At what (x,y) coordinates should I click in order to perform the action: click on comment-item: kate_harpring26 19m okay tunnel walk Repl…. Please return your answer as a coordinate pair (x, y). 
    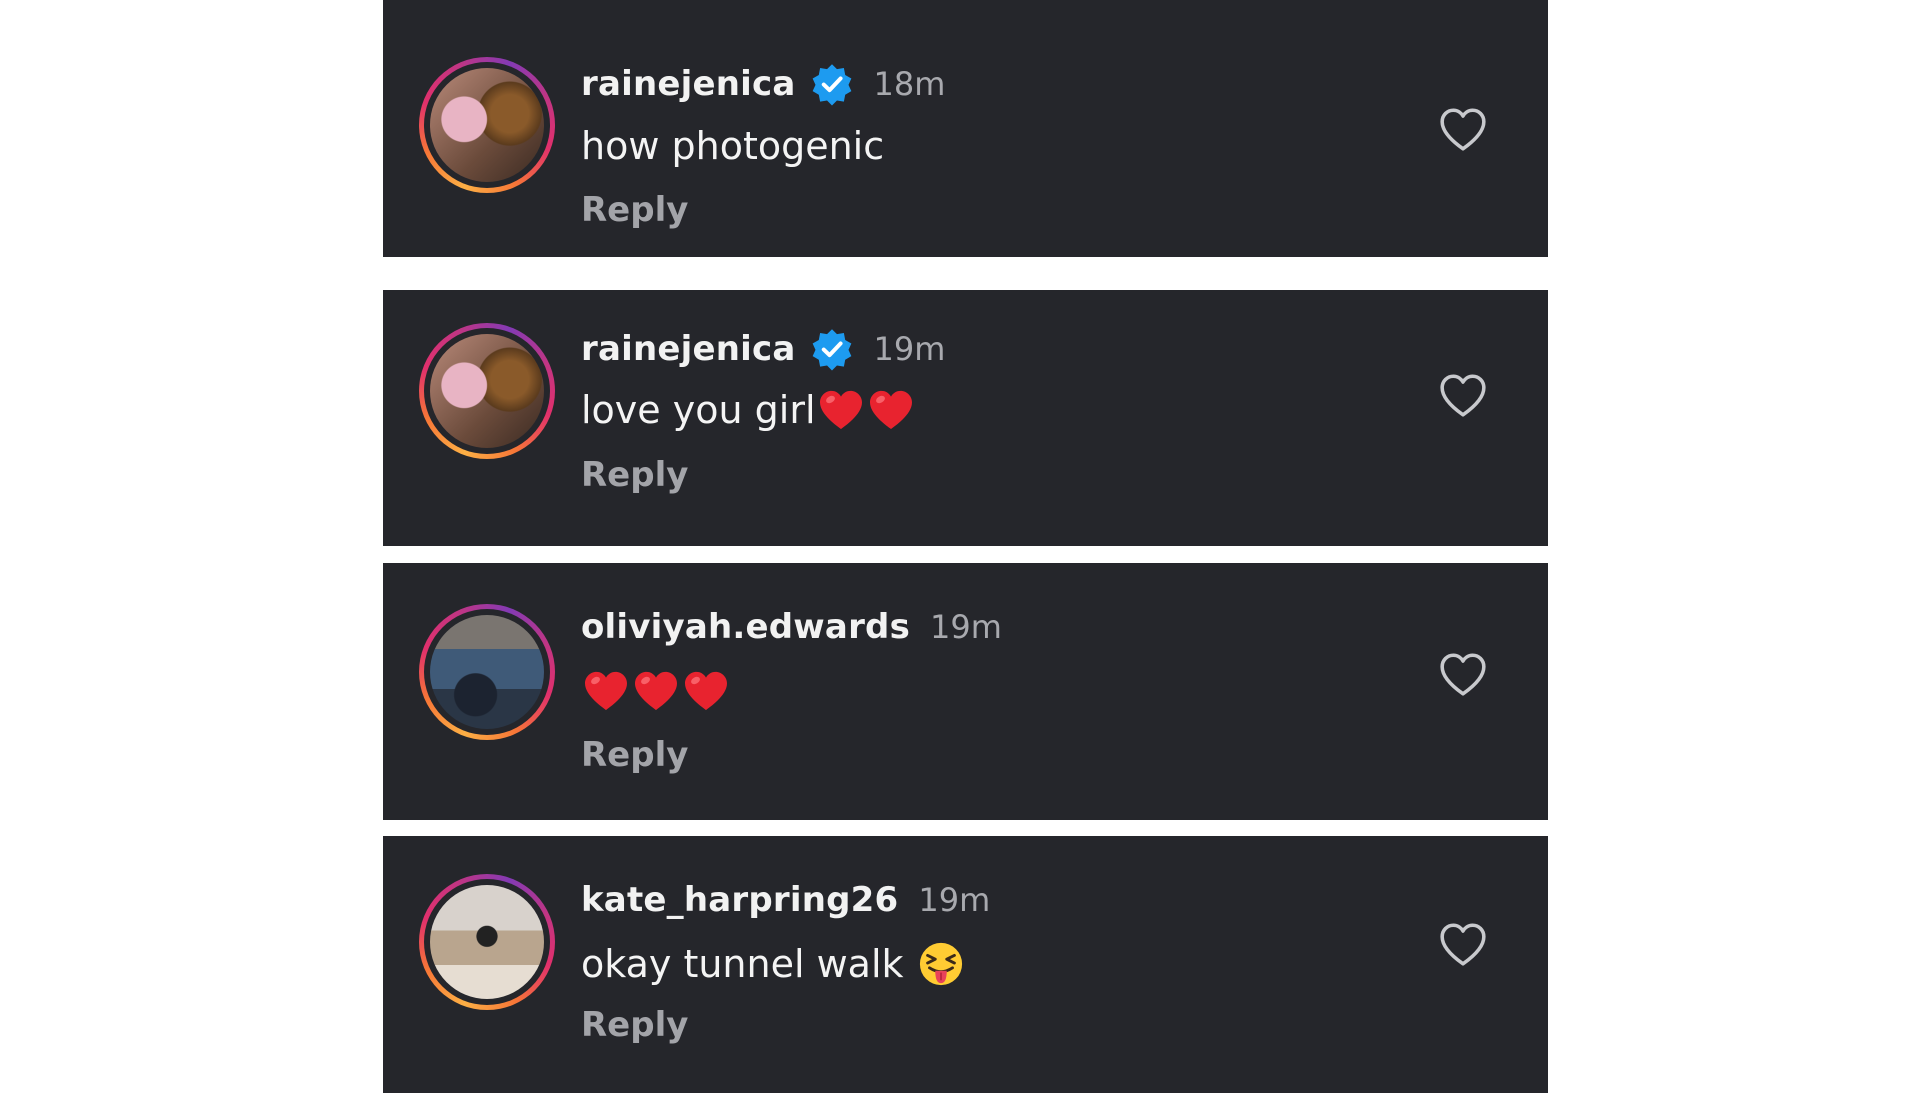
    Looking at the image, I should click on (965, 964).